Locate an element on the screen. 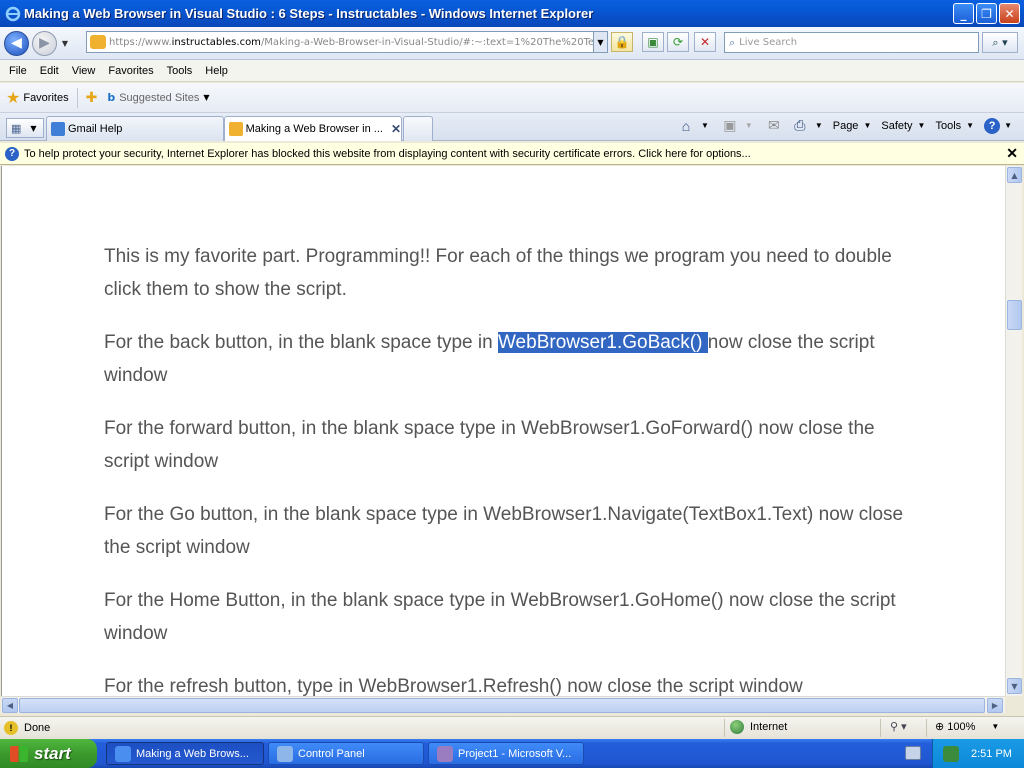 This screenshot has width=1024, height=768. maximize-button: ❐ is located at coordinates (986, 13).